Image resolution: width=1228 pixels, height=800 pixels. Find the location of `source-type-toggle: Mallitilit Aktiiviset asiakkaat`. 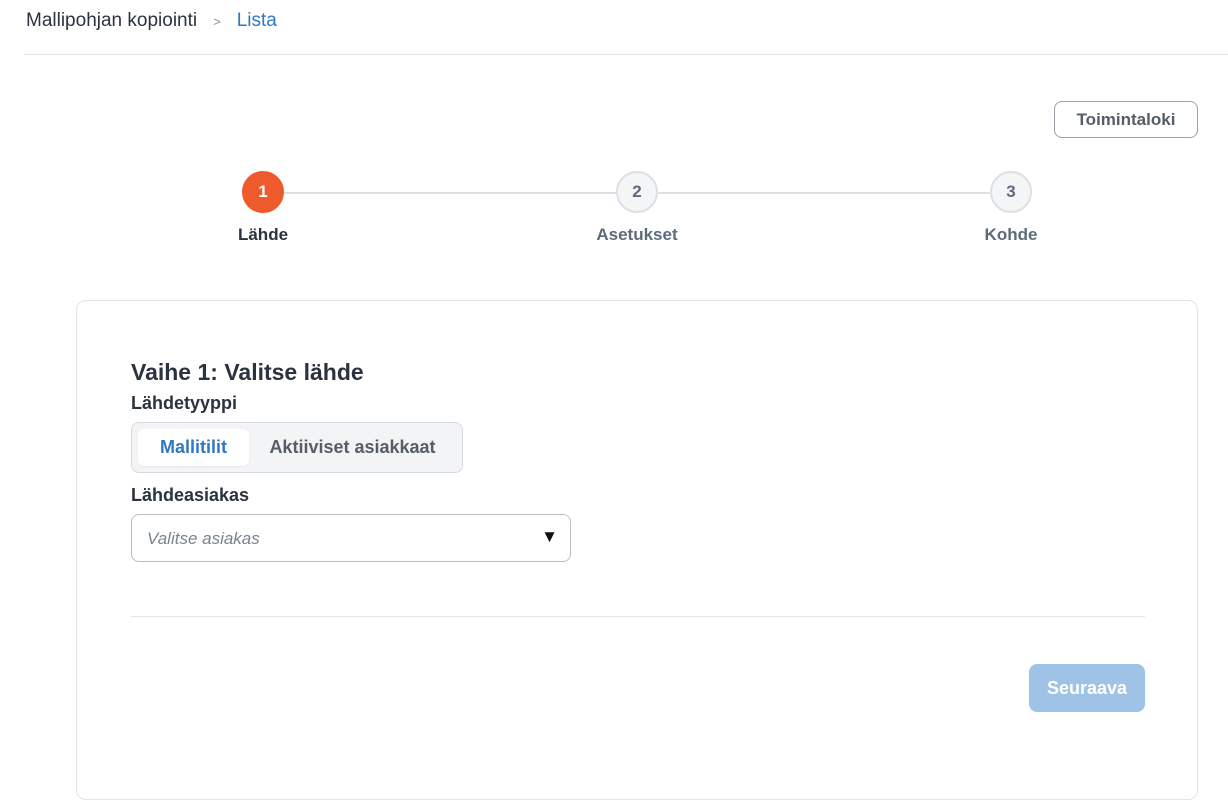

source-type-toggle: Mallitilit Aktiiviset asiakkaat is located at coordinates (297, 447).